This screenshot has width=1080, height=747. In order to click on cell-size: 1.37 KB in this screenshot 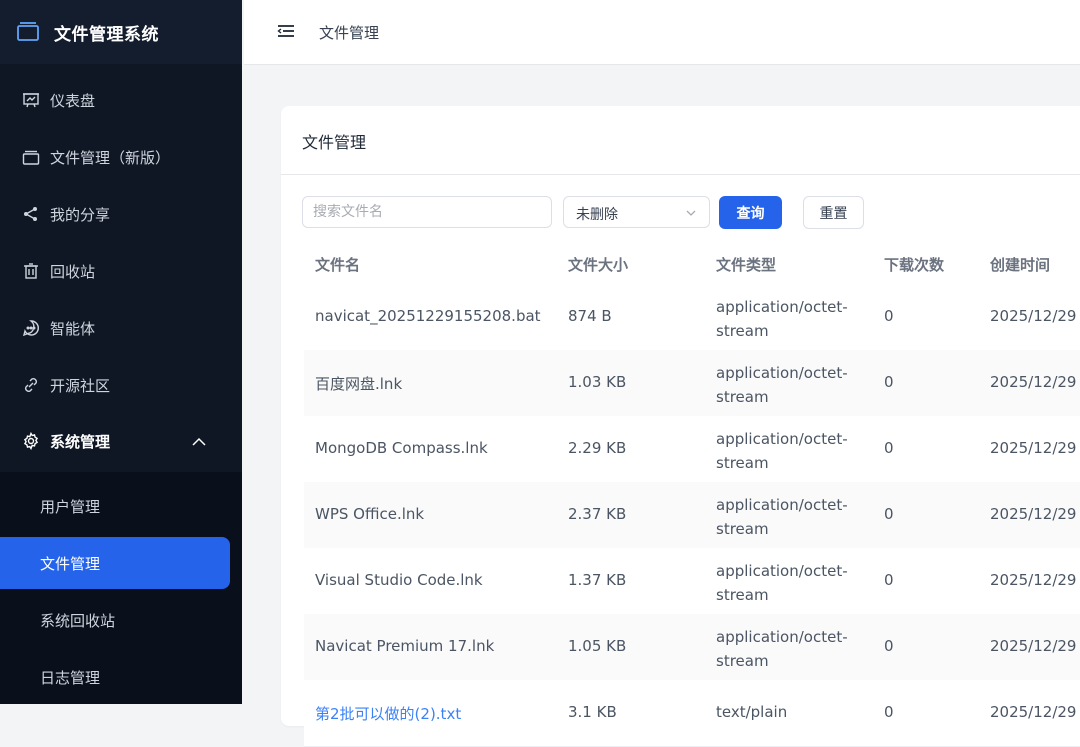, I will do `click(597, 580)`.